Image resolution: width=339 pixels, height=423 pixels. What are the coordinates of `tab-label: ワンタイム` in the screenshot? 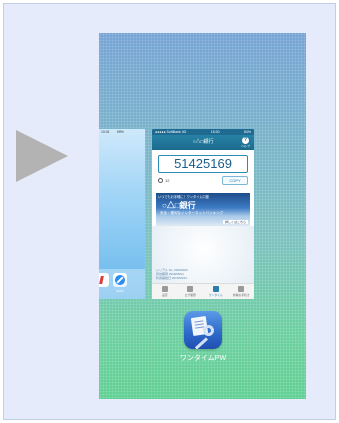 It's located at (215, 295).